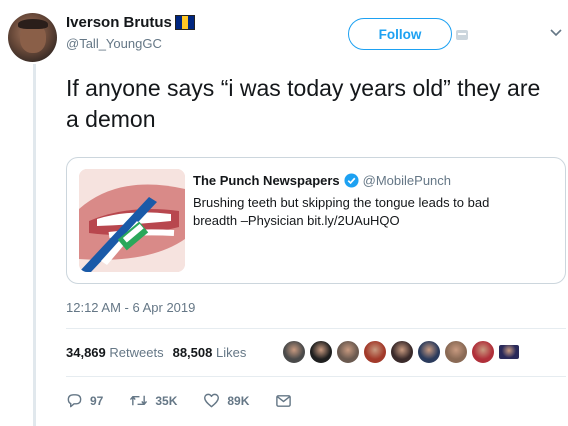 The width and height of the screenshot is (568, 426). Describe the element at coordinates (153, 400) in the screenshot. I see `retweet-button: 35K` at that location.